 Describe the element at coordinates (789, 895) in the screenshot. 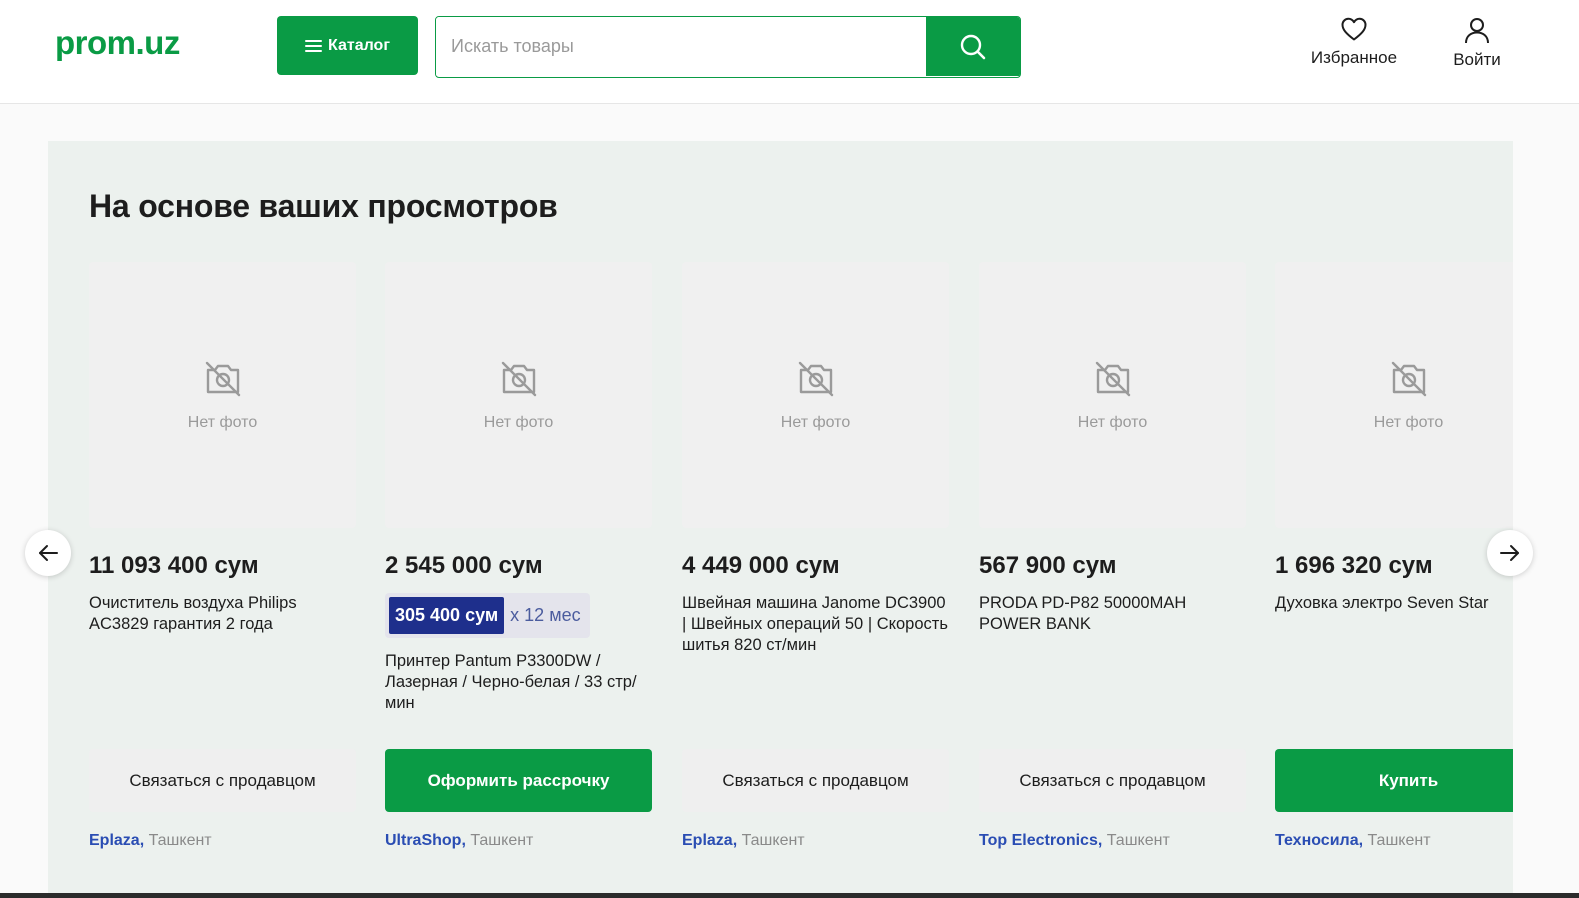

I see `page-bottom-border` at that location.